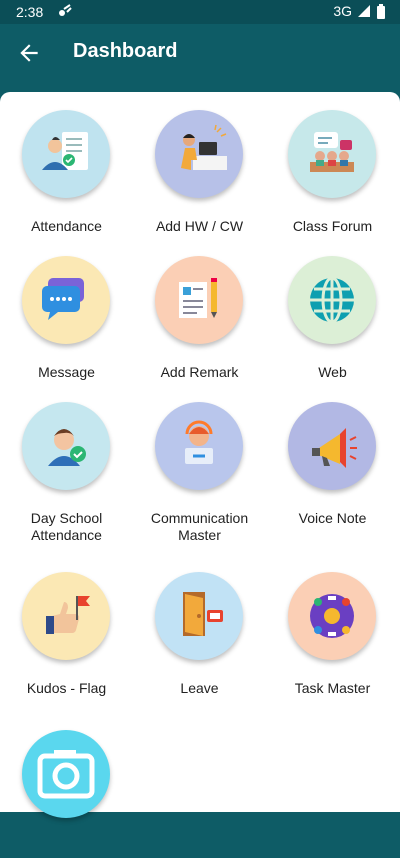  I want to click on status-time: 2:38, so click(30, 12).